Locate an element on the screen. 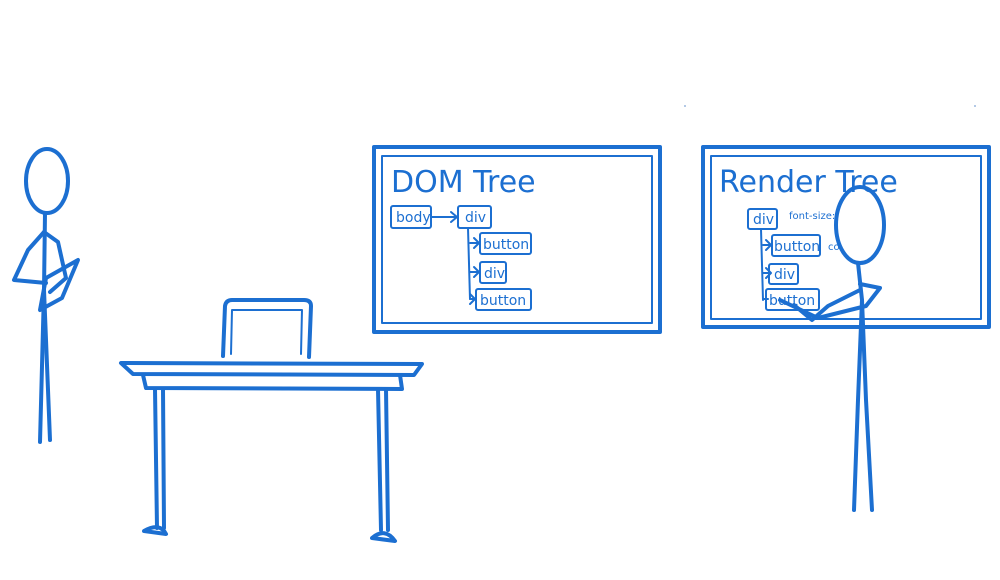 The image size is (1000, 580). desk-top is located at coordinates (271, 369).